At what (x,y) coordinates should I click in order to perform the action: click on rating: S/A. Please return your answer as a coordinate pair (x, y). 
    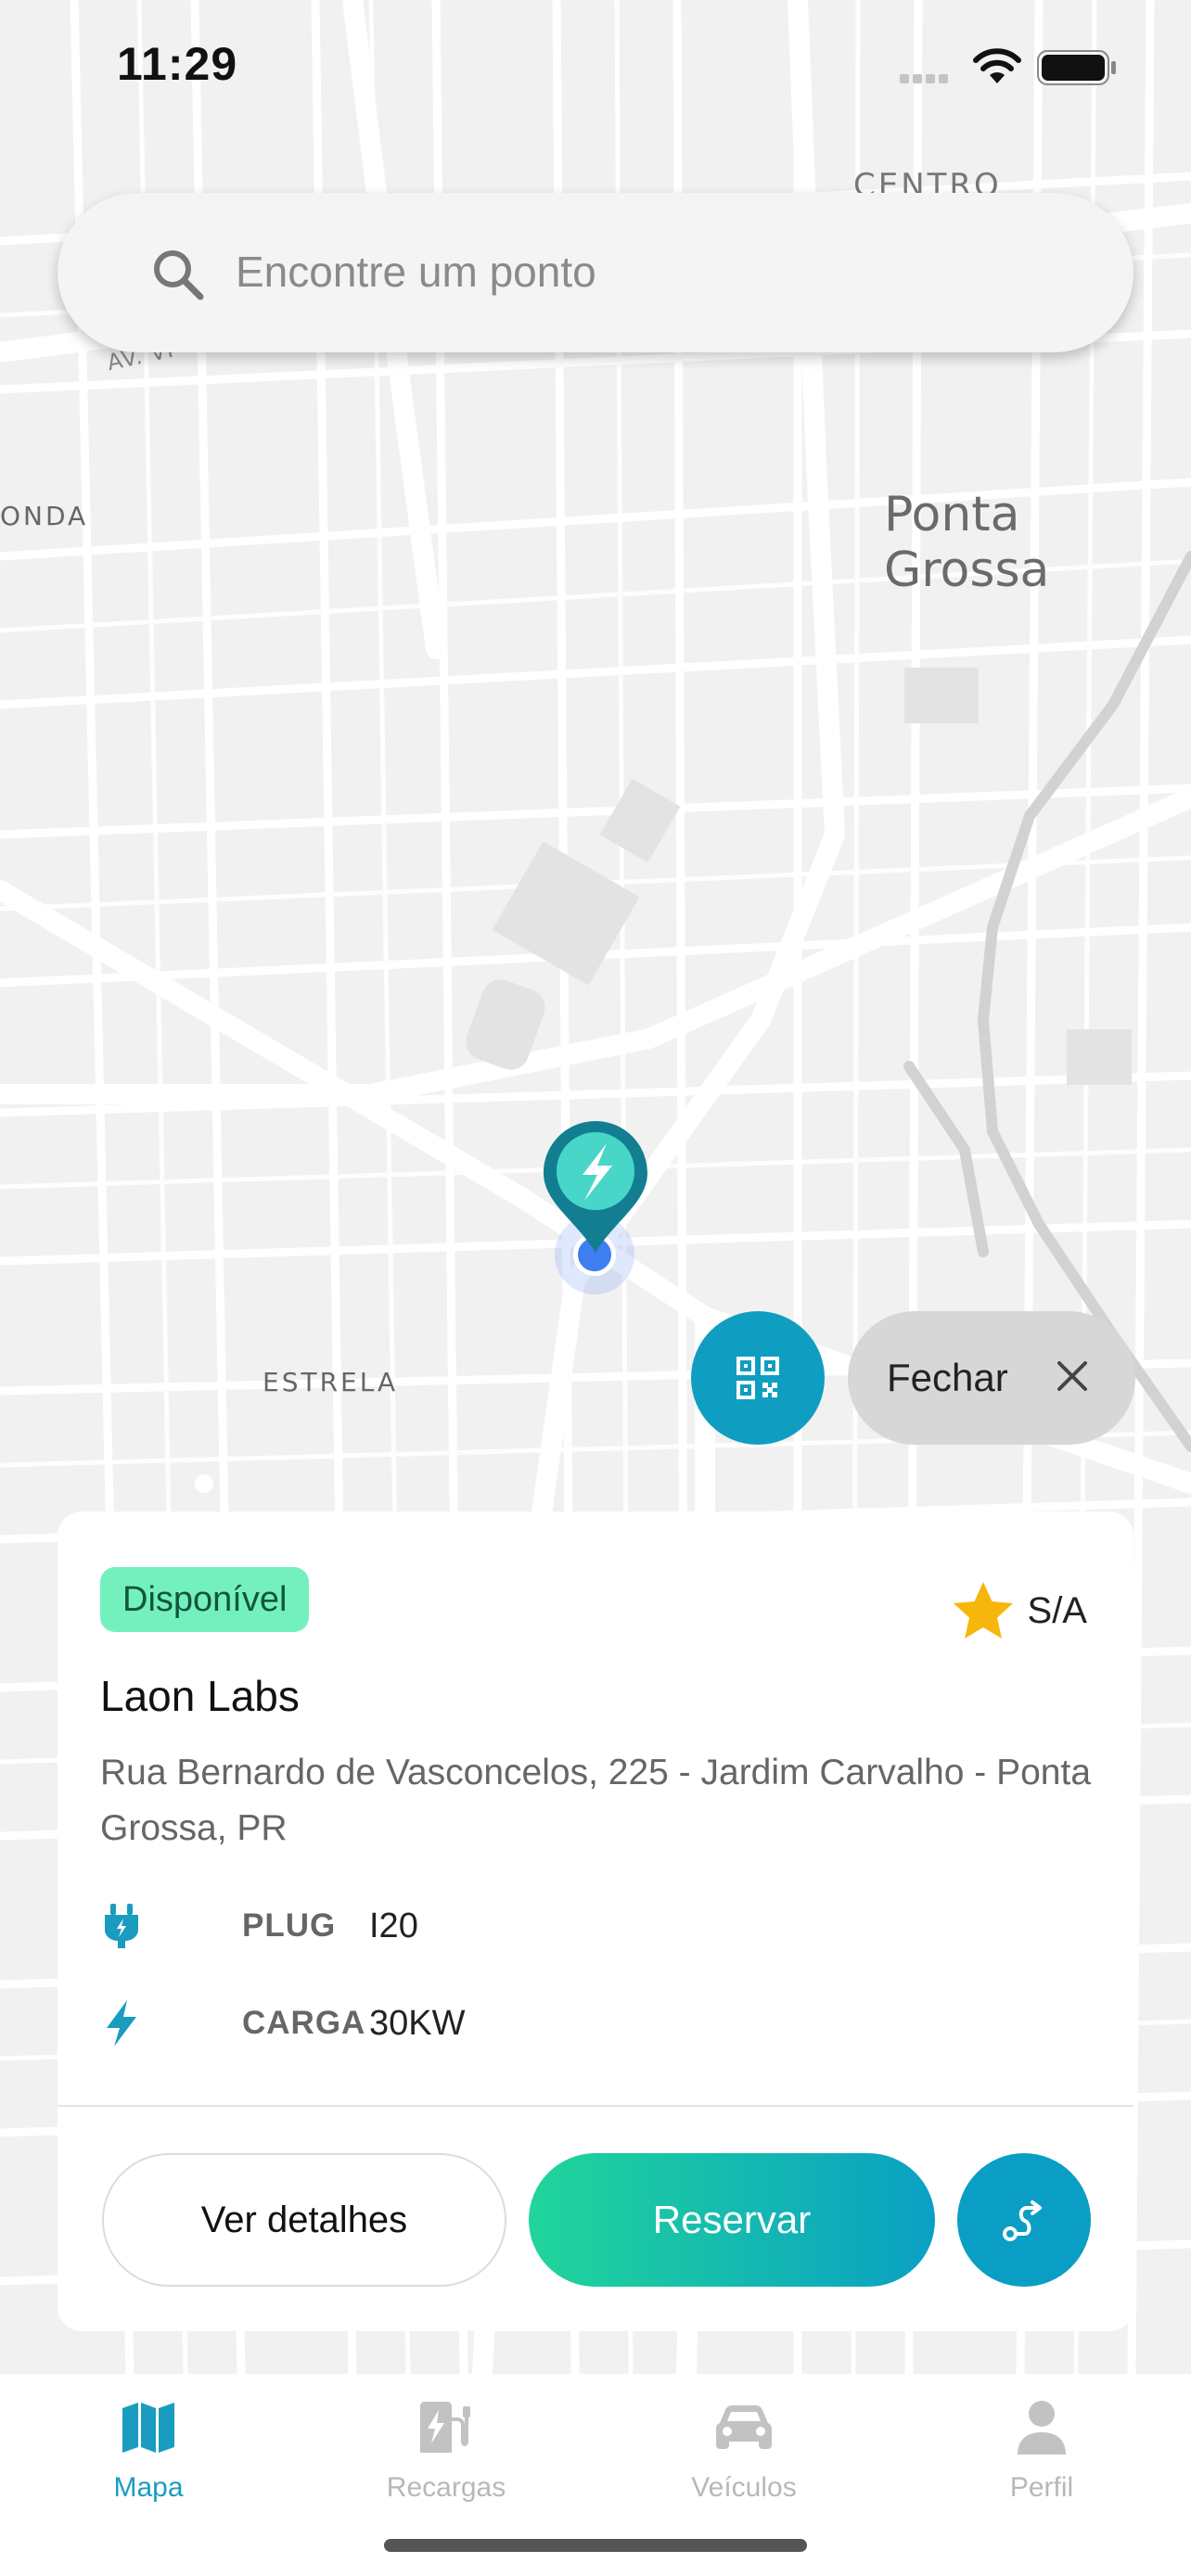
    Looking at the image, I should click on (1019, 1611).